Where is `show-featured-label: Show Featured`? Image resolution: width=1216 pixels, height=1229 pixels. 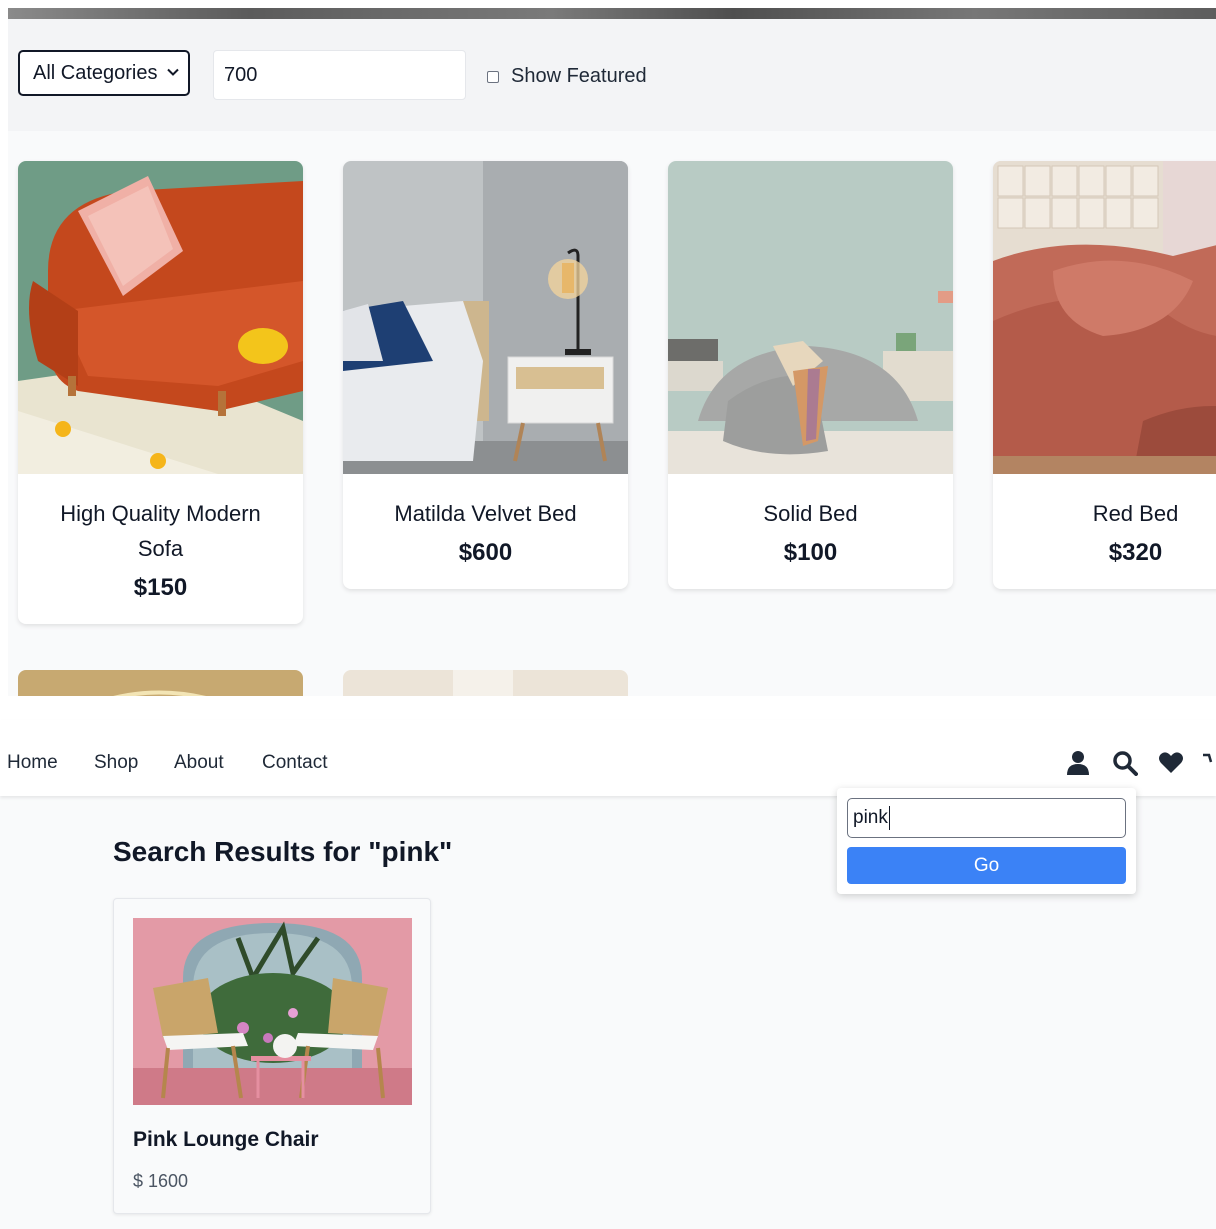 show-featured-label: Show Featured is located at coordinates (579, 76).